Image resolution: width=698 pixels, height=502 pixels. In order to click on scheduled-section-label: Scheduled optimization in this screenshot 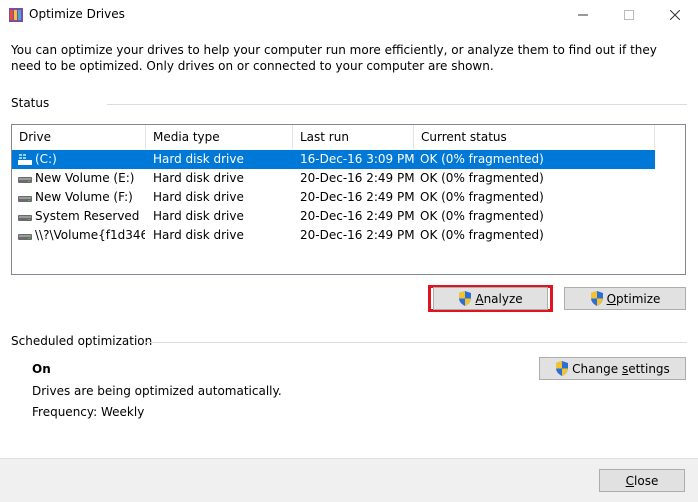, I will do `click(82, 341)`.